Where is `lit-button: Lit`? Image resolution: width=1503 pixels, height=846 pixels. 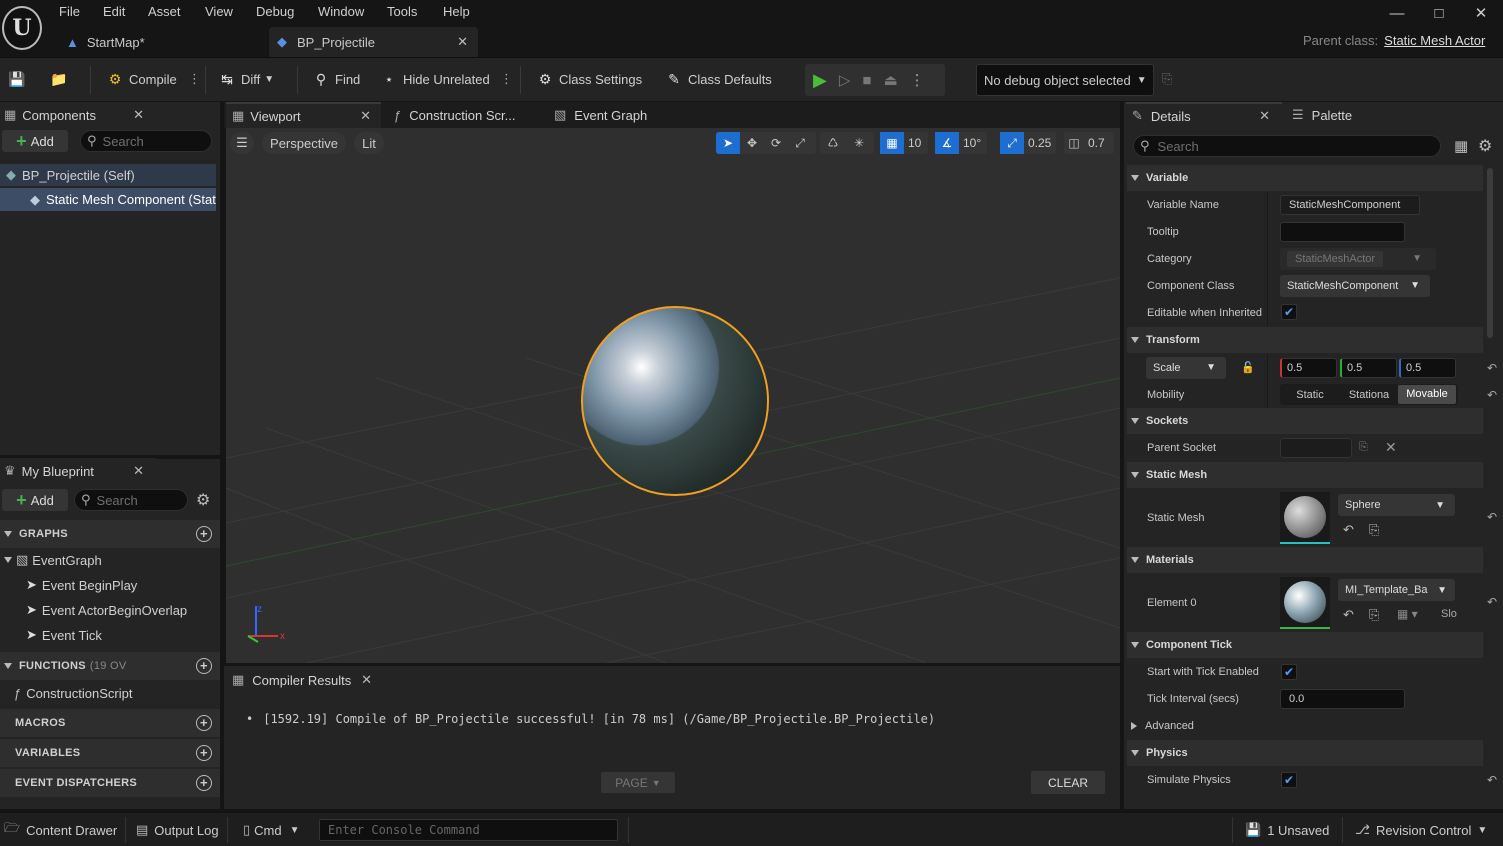
lit-button: Lit is located at coordinates (369, 143).